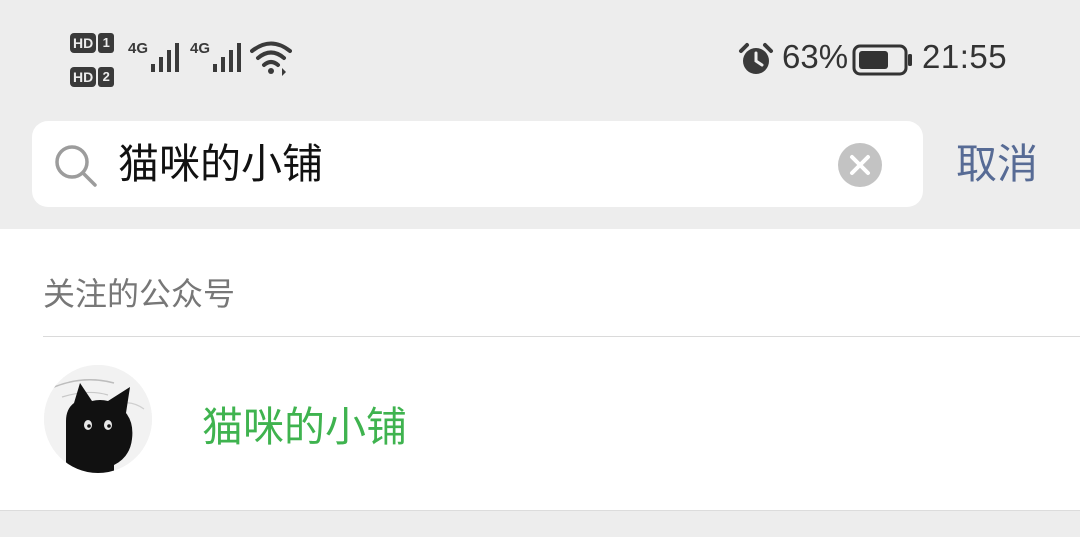 This screenshot has width=1080, height=537. Describe the element at coordinates (271, 58) in the screenshot. I see `wifi-icon` at that location.